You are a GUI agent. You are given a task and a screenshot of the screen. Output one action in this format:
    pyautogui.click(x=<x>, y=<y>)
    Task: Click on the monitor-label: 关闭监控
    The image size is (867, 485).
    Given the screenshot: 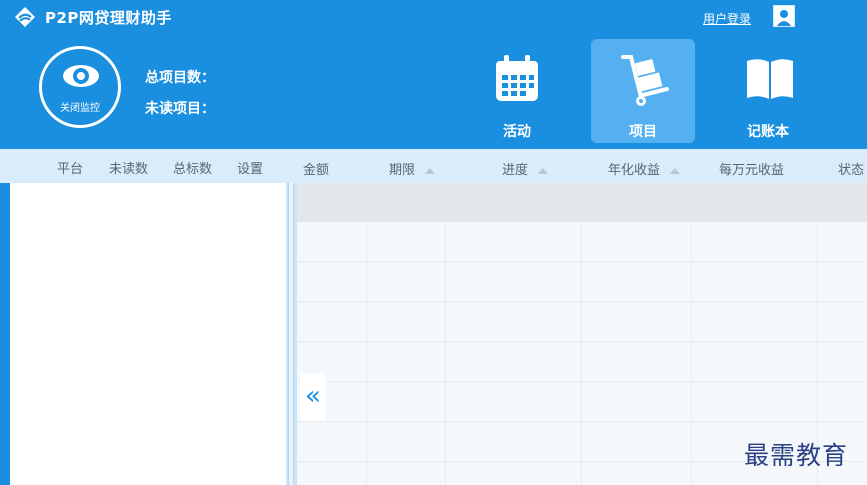 What is the action you would take?
    pyautogui.click(x=80, y=108)
    